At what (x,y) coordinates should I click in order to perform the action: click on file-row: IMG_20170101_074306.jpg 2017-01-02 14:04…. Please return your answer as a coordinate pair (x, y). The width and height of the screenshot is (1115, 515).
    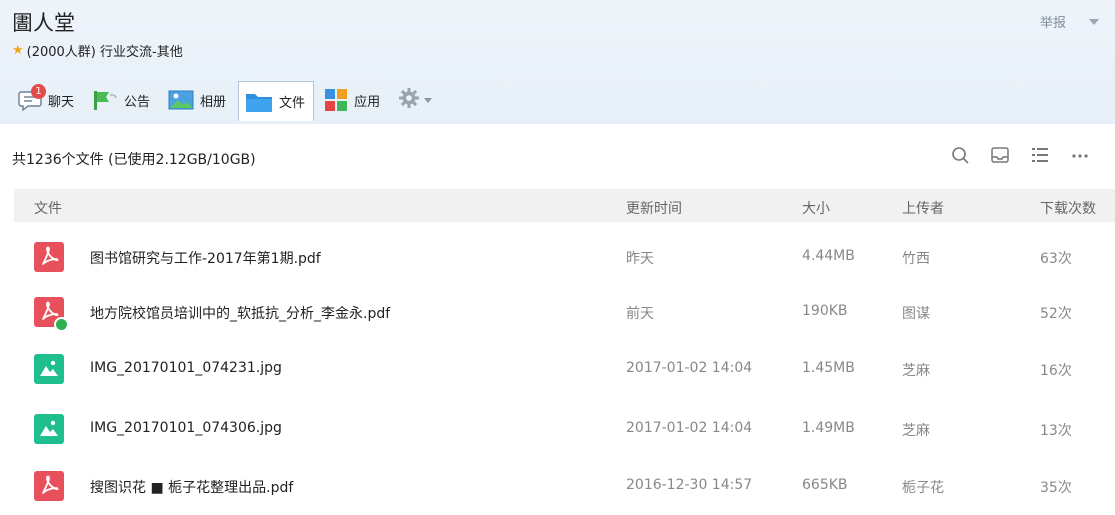
    Looking at the image, I should click on (564, 430).